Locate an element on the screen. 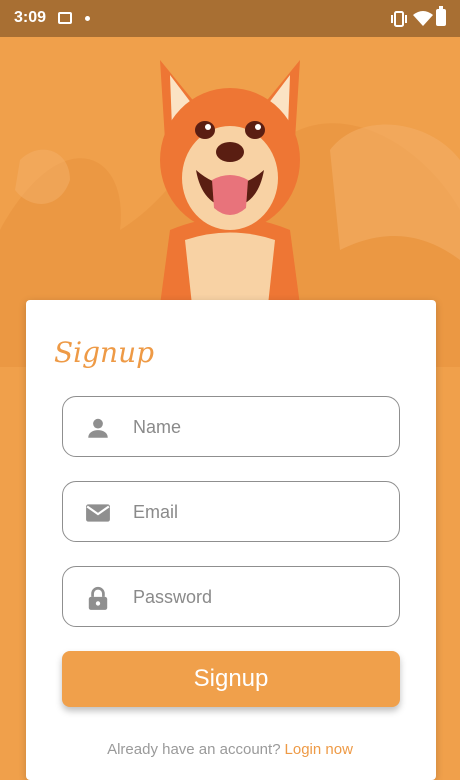 This screenshot has height=780, width=460. password-field is located at coordinates (231, 596).